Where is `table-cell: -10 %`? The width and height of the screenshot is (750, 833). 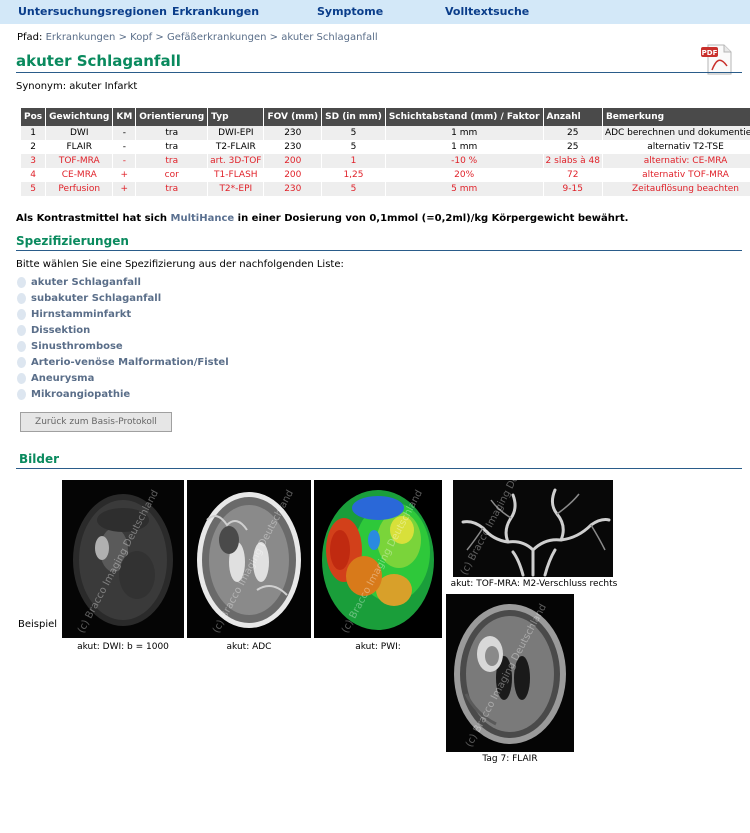 table-cell: -10 % is located at coordinates (464, 161).